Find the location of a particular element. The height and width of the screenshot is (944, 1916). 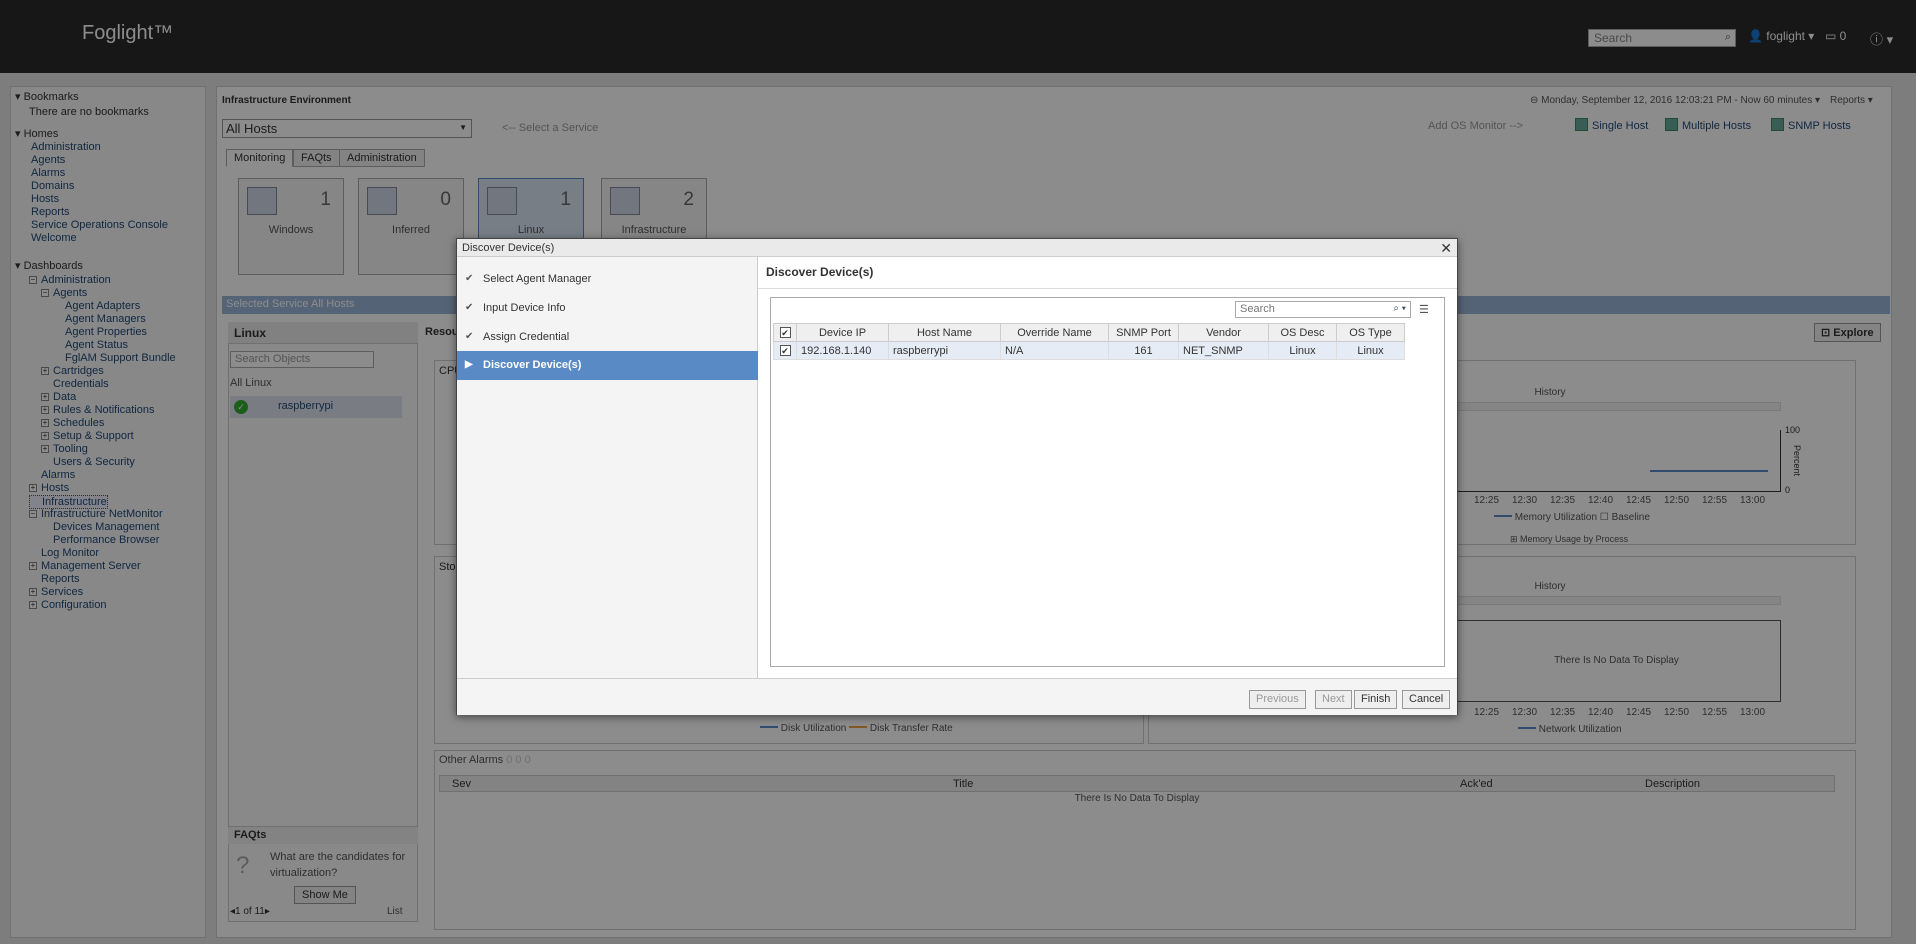

close-icon: ✕ is located at coordinates (1446, 248).